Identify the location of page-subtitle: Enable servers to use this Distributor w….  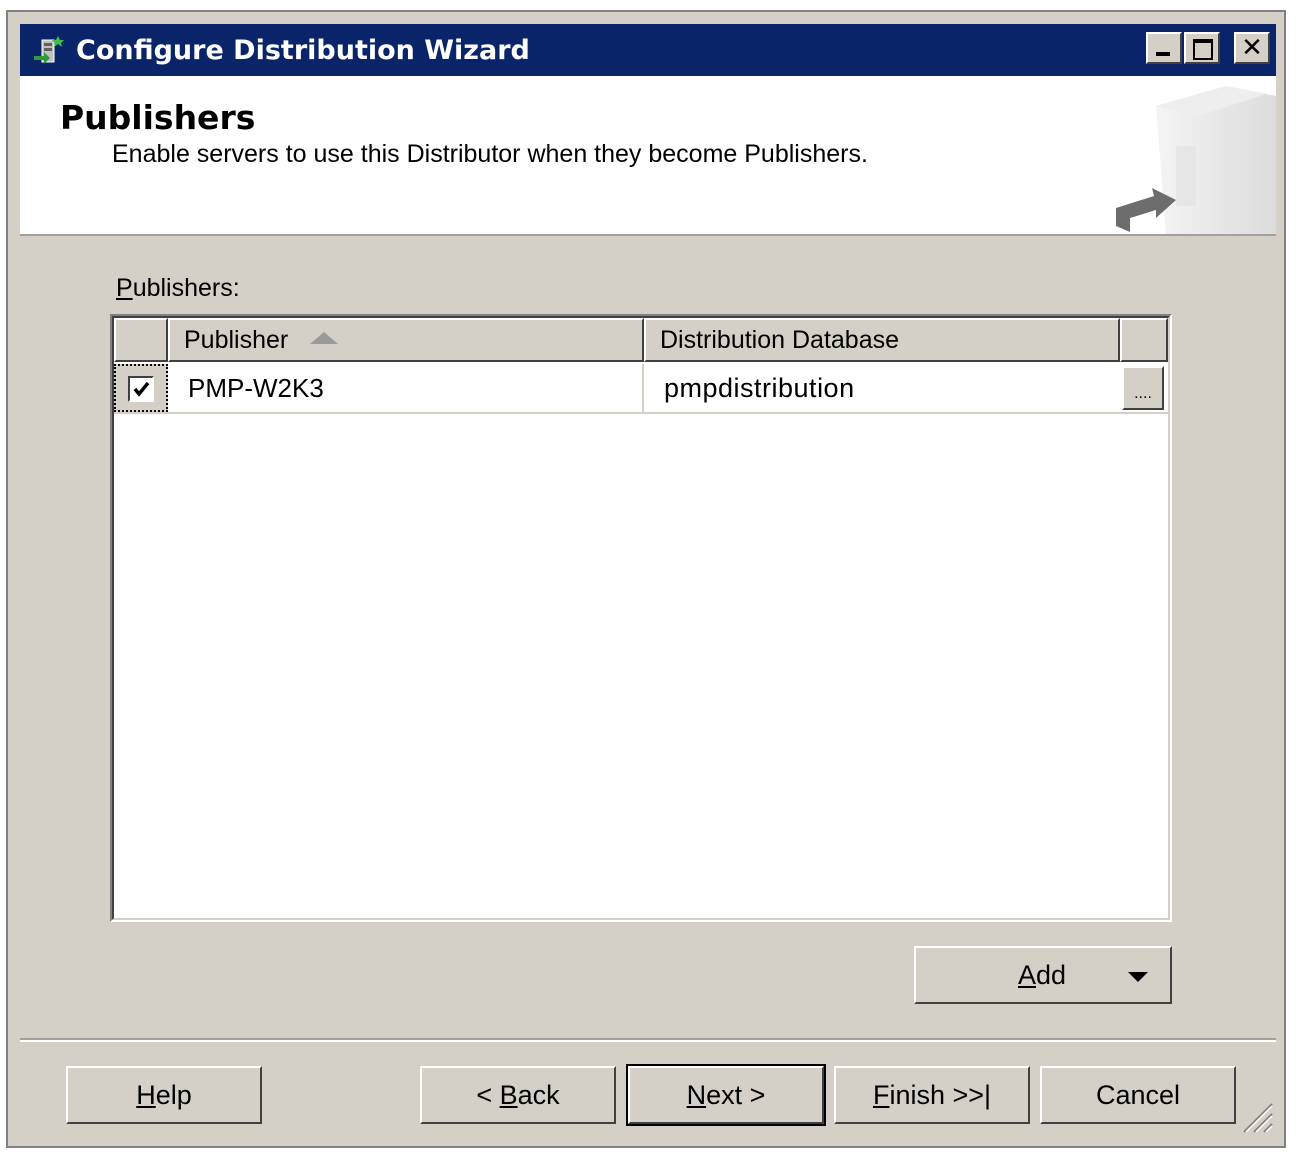
(490, 154).